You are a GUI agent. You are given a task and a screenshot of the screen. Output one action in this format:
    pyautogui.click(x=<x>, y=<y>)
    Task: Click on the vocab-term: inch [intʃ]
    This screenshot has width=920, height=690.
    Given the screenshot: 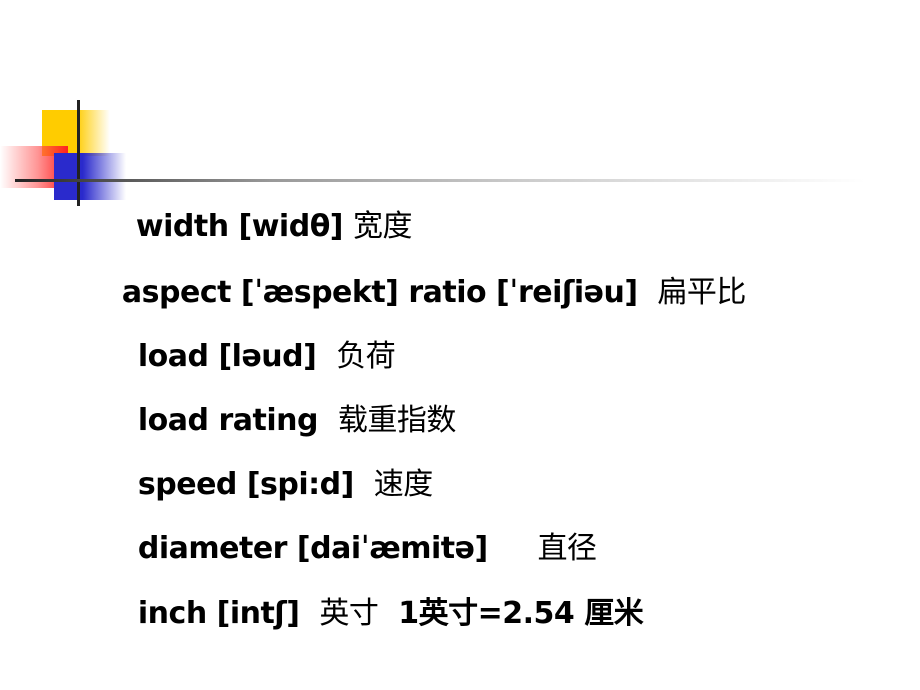 What is the action you would take?
    pyautogui.click(x=218, y=613)
    